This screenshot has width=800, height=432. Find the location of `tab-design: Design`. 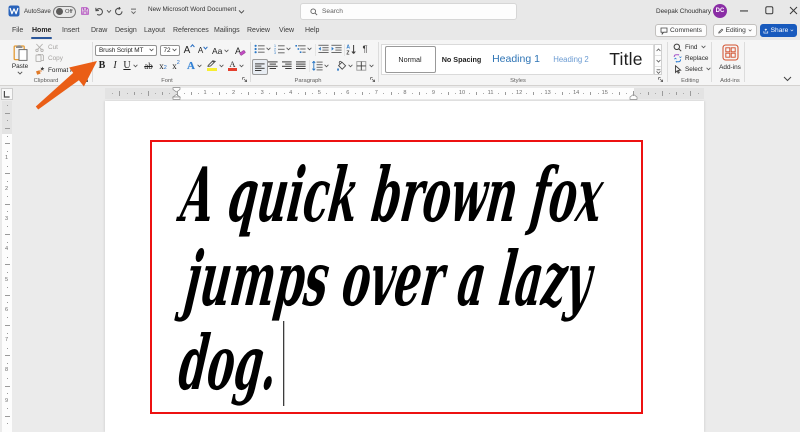

tab-design: Design is located at coordinates (126, 30).